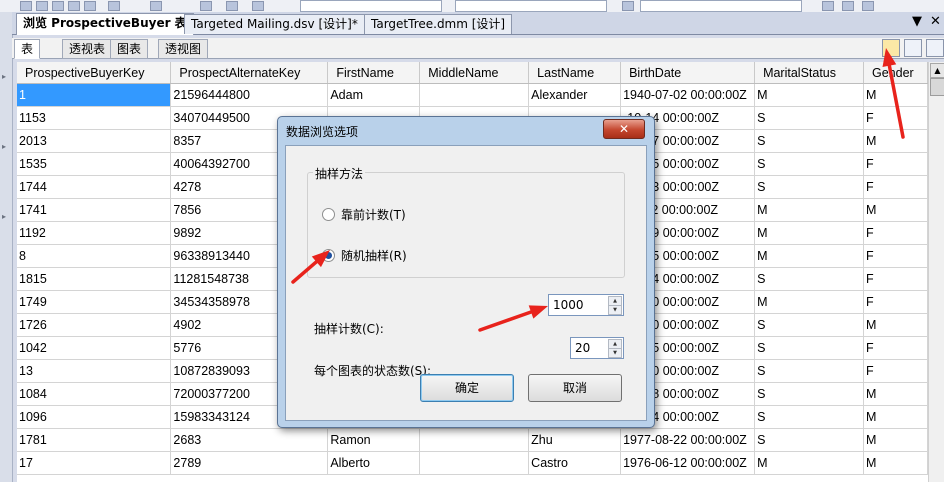  Describe the element at coordinates (575, 463) in the screenshot. I see `table-cell: Castro` at that location.